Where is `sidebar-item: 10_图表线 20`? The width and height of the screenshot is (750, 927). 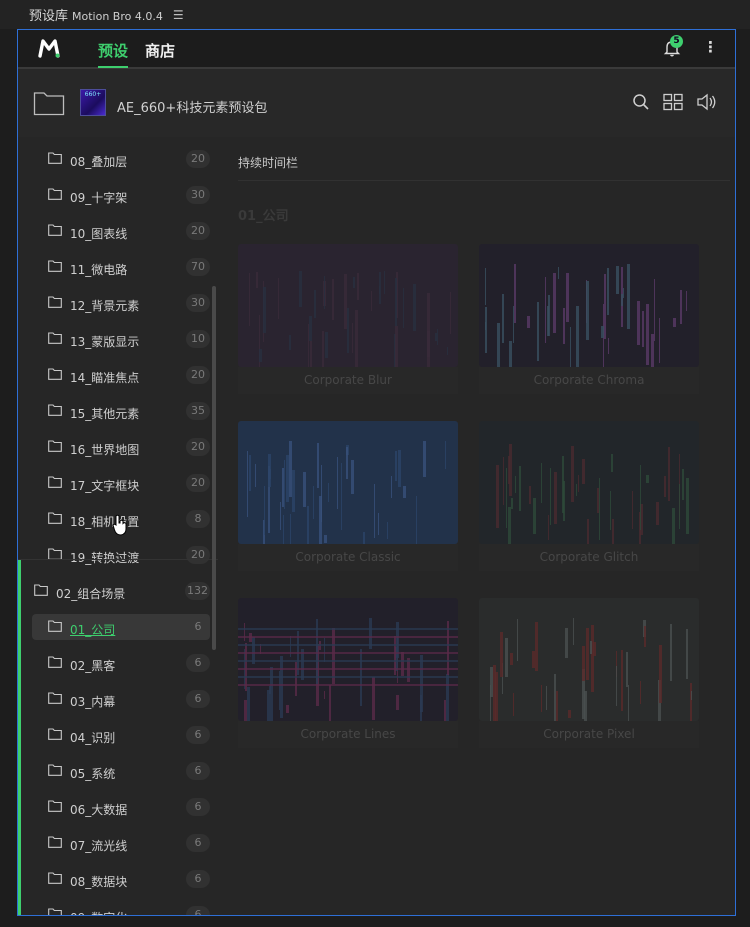
sidebar-item: 10_图表线 20 is located at coordinates (115, 231).